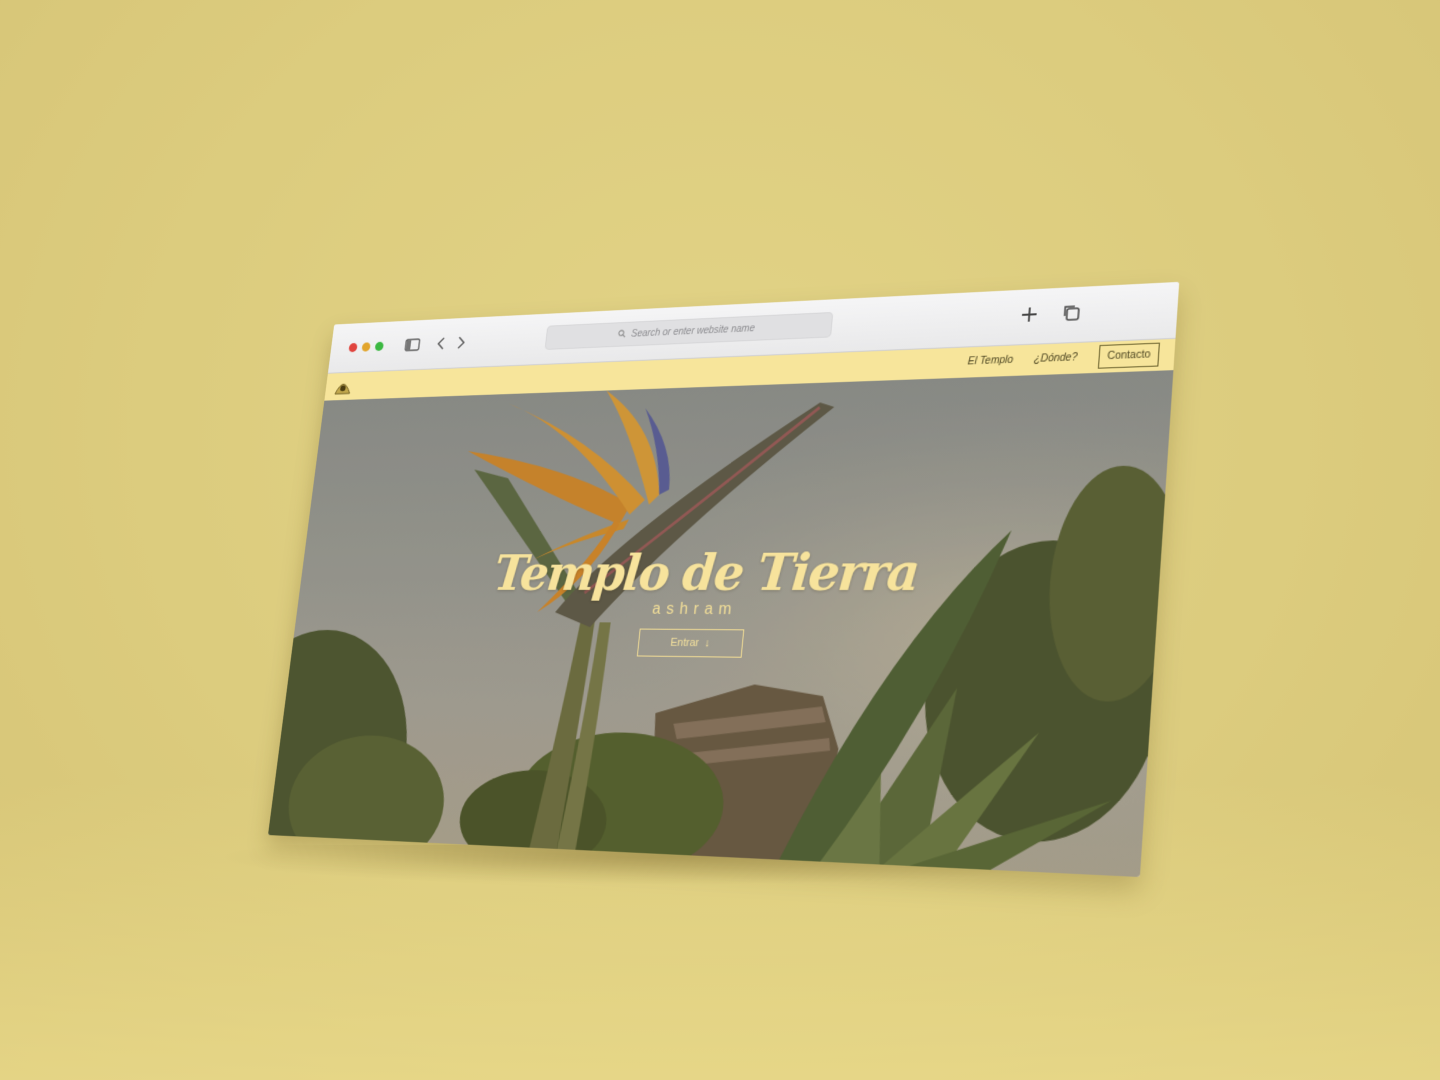 This screenshot has width=1440, height=1080. Describe the element at coordinates (440, 343) in the screenshot. I see `back-icon` at that location.